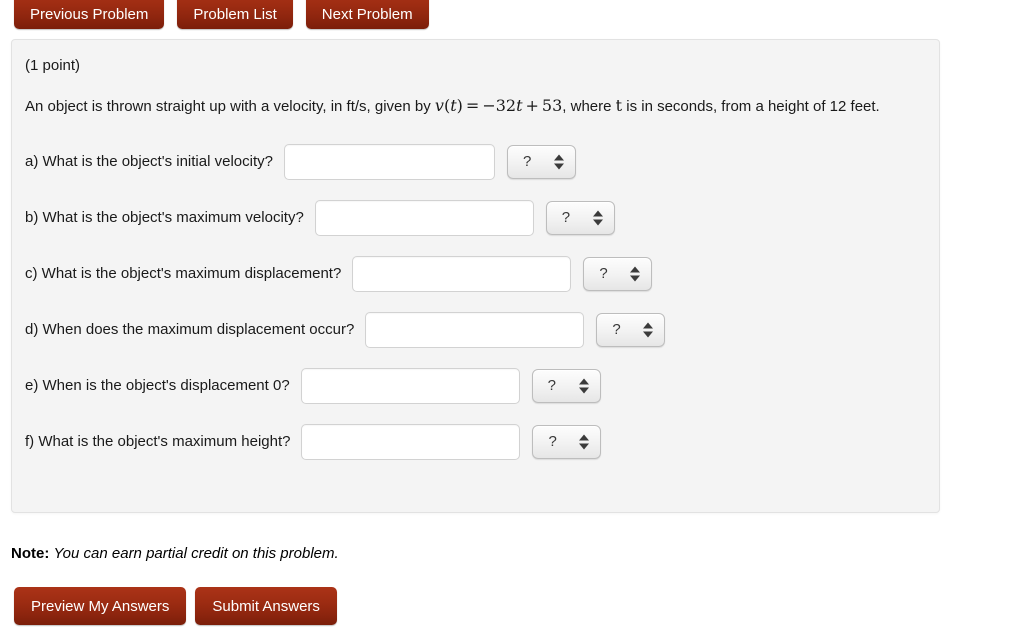 The width and height of the screenshot is (1024, 643). Describe the element at coordinates (462, 273) in the screenshot. I see `answer-input-c` at that location.